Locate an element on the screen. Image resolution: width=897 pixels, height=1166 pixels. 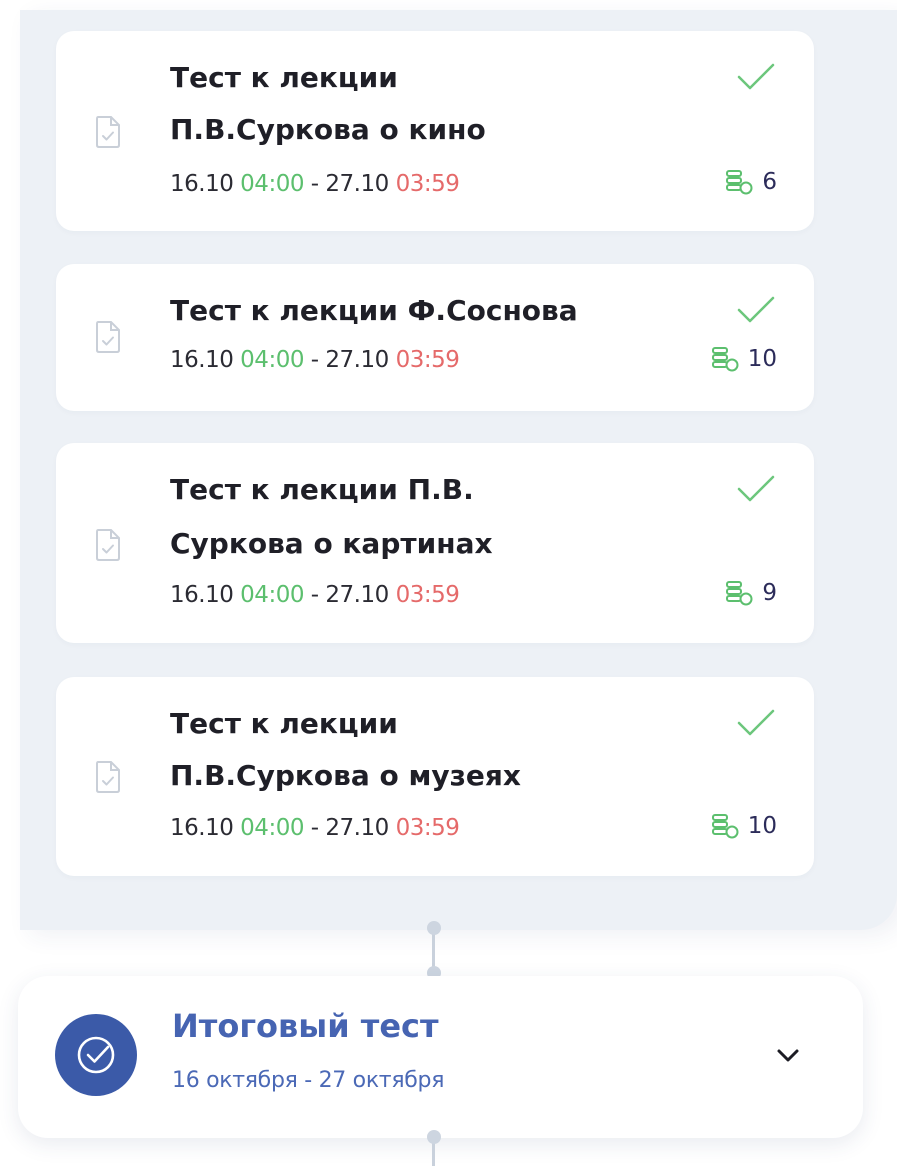
timeline-connector is located at coordinates (433, 1154).